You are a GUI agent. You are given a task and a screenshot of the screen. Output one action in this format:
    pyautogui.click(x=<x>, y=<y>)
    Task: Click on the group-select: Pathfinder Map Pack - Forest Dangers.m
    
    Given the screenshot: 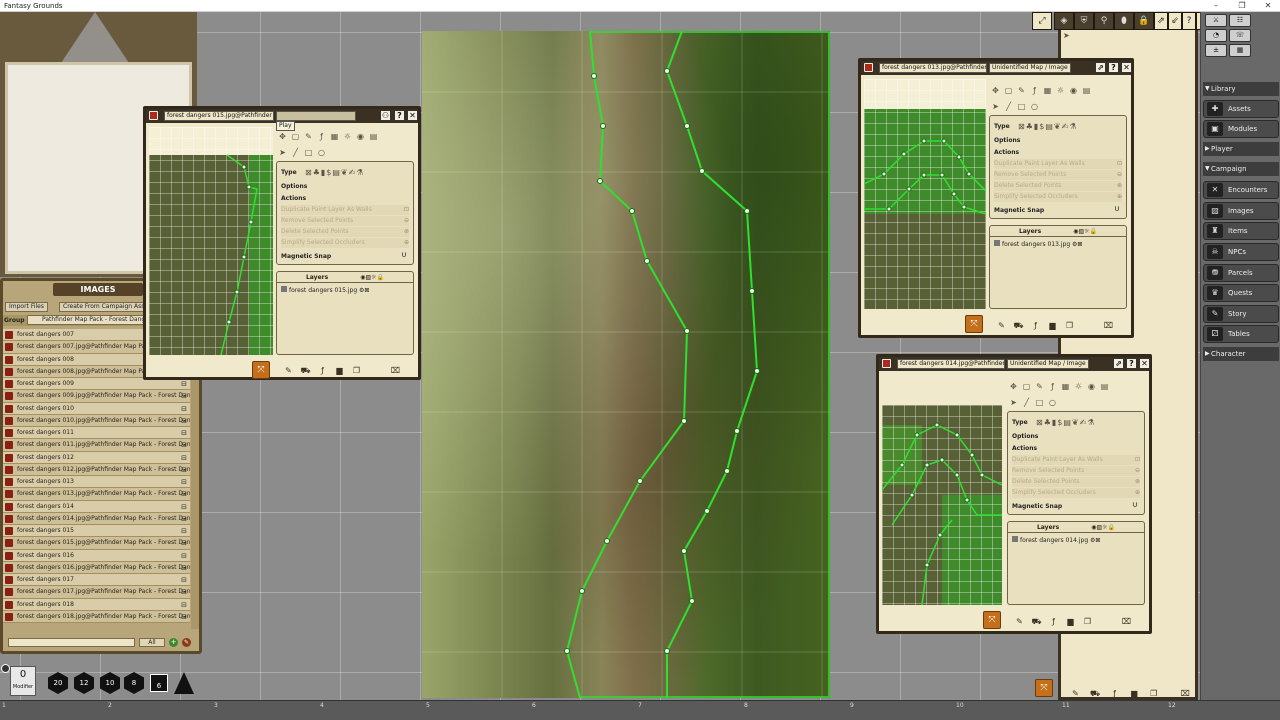 What is the action you would take?
    pyautogui.click(x=87, y=320)
    